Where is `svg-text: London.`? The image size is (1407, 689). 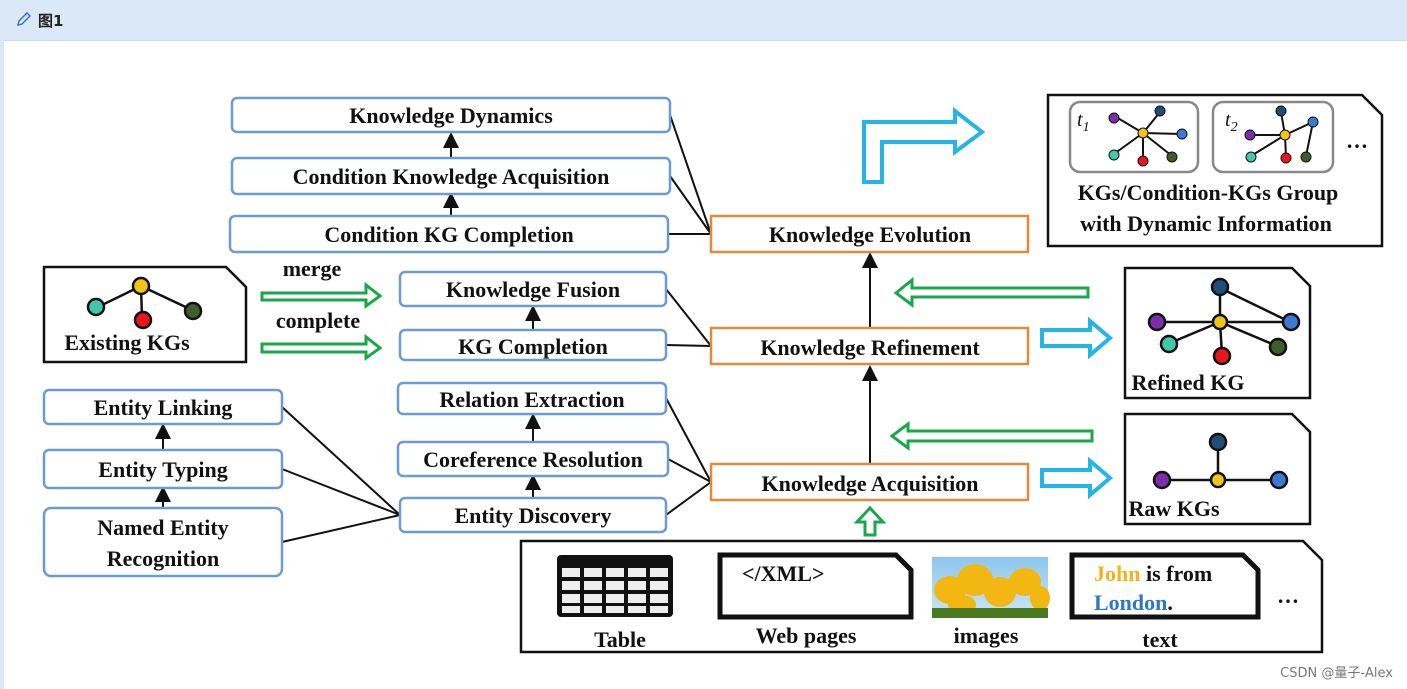 svg-text: London. is located at coordinates (1133, 602).